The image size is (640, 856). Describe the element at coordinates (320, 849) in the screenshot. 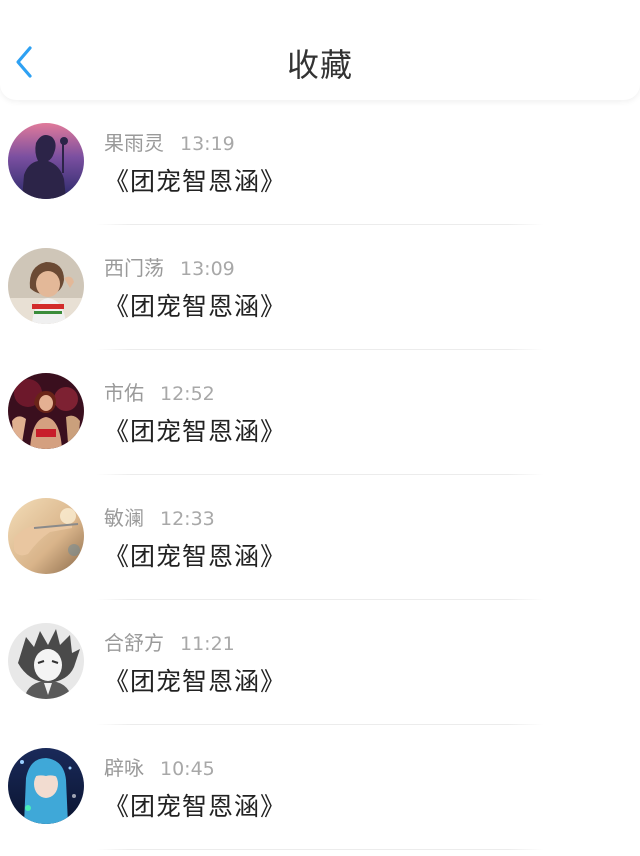

I see `divider` at that location.